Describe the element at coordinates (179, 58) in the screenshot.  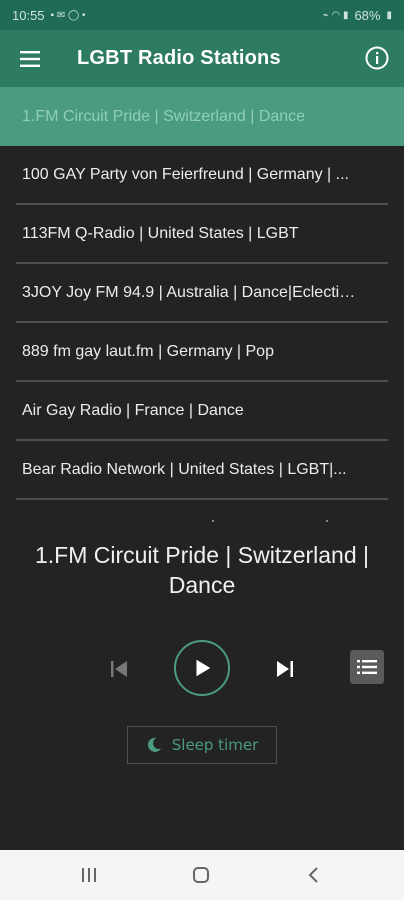
I see `app-title: LGBT Radio Stations` at that location.